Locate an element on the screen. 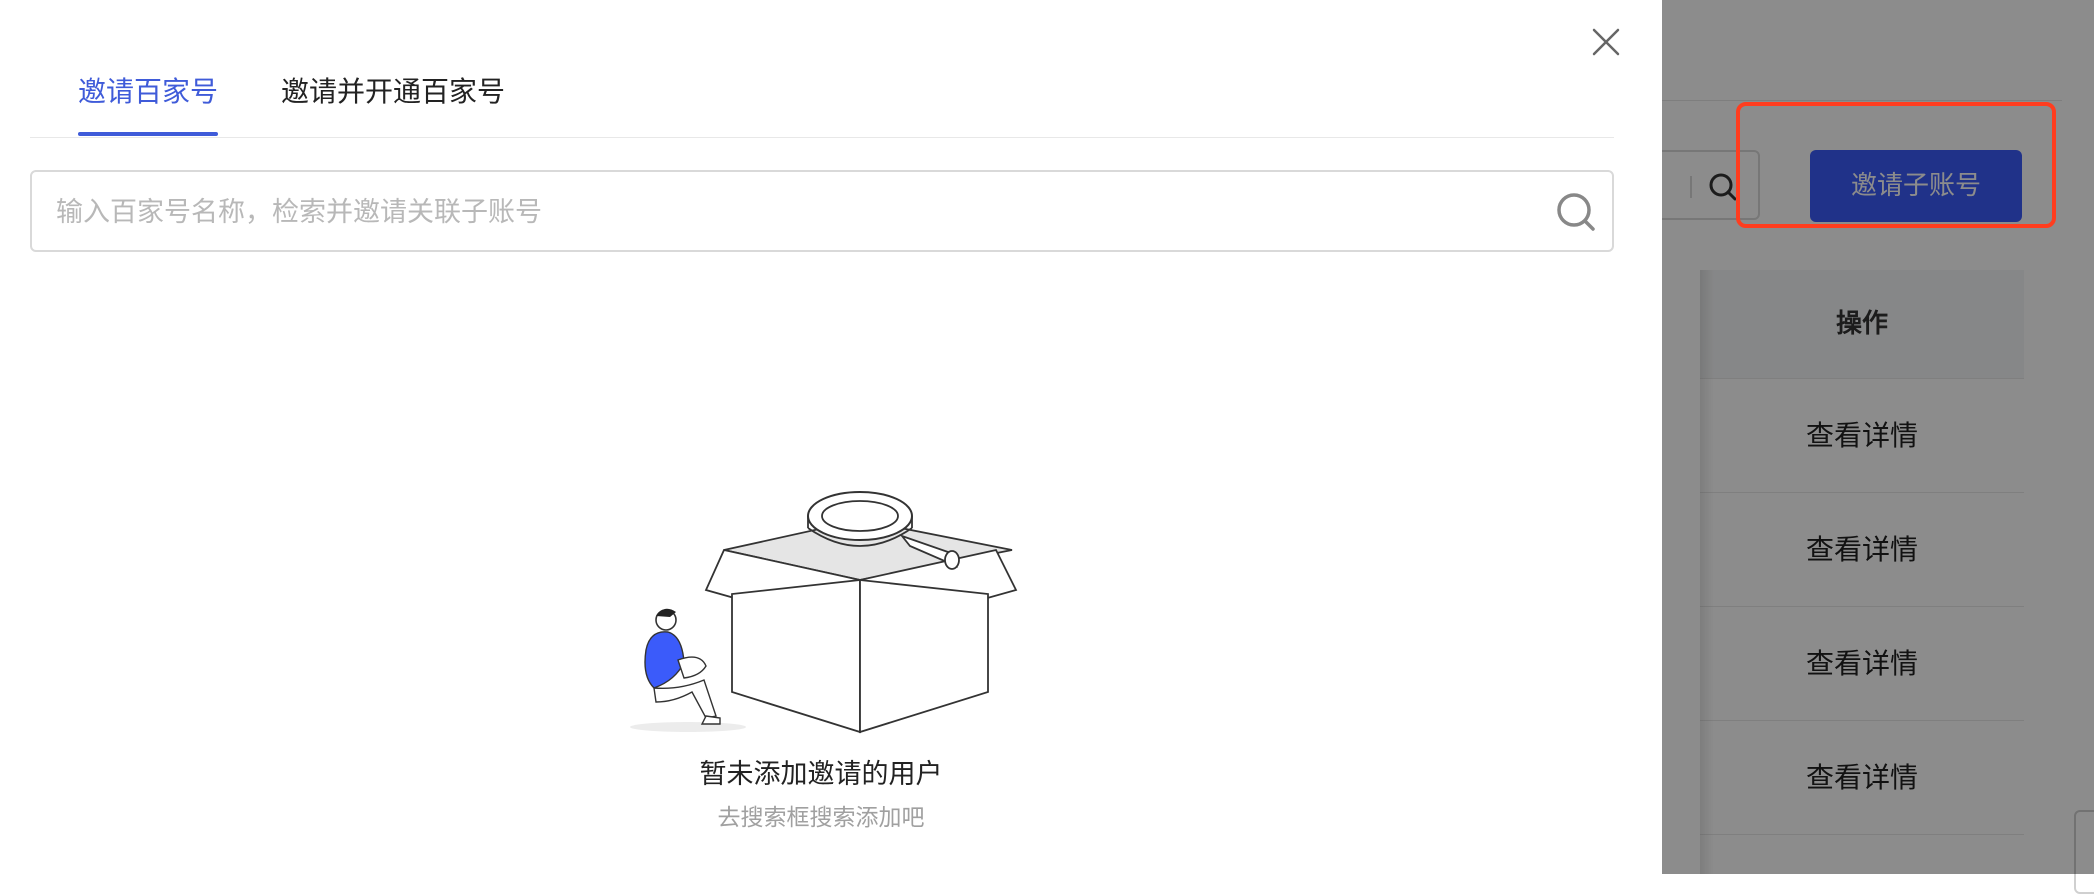 The image size is (2094, 894). empty-state-subtitle: 去搜索框搜索添加吧 is located at coordinates (821, 818).